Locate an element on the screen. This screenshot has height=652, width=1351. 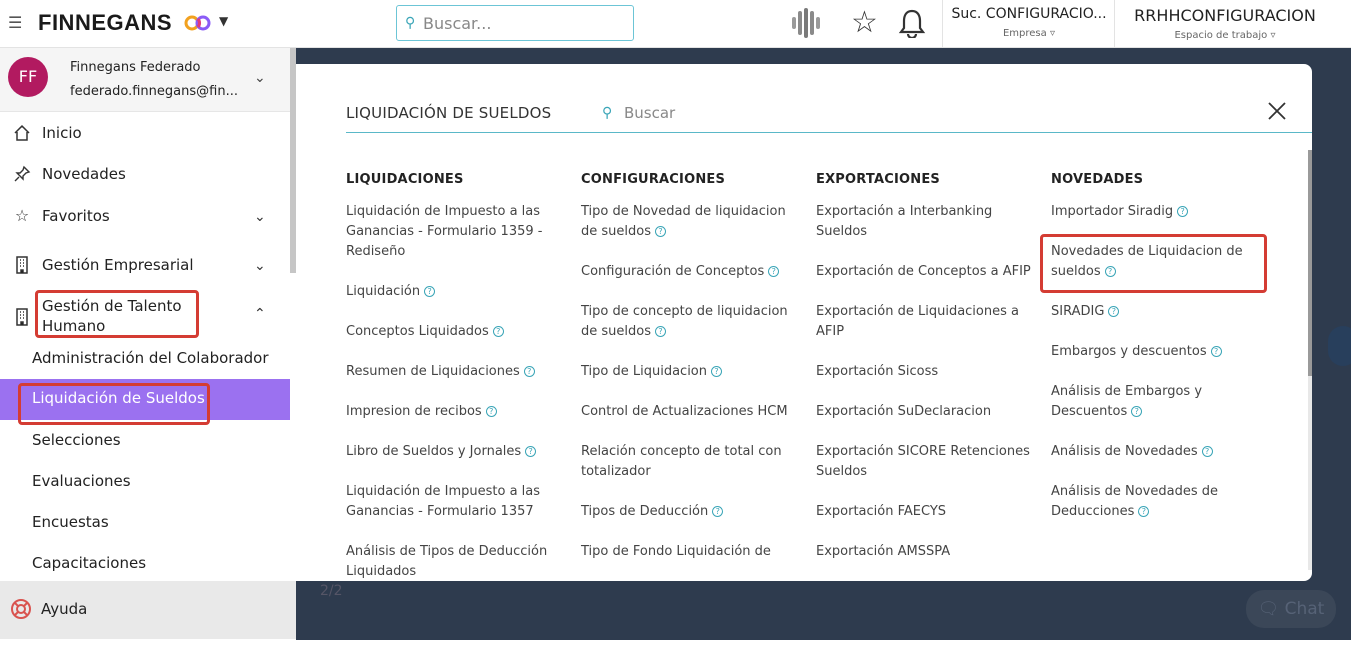
column-header: EXPORTACIONES is located at coordinates (878, 179).